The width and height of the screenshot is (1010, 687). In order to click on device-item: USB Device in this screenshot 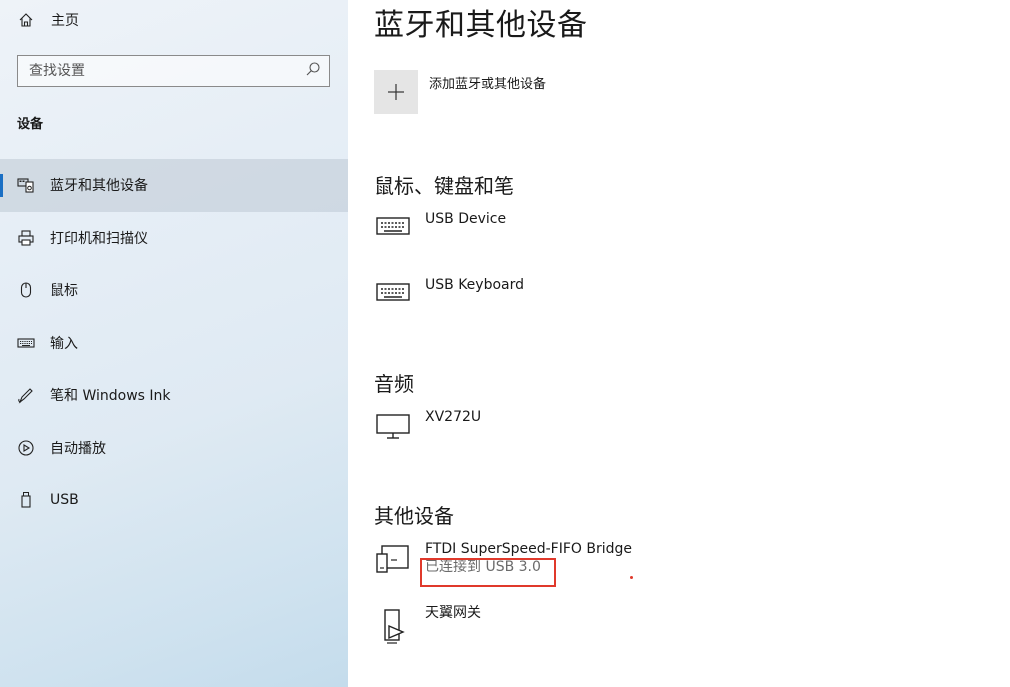, I will do `click(440, 227)`.